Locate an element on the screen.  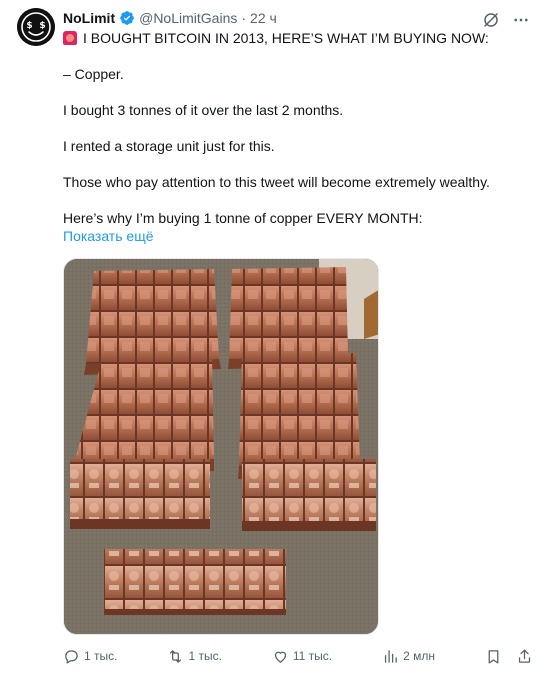
like-count: 11 тыс. is located at coordinates (312, 656).